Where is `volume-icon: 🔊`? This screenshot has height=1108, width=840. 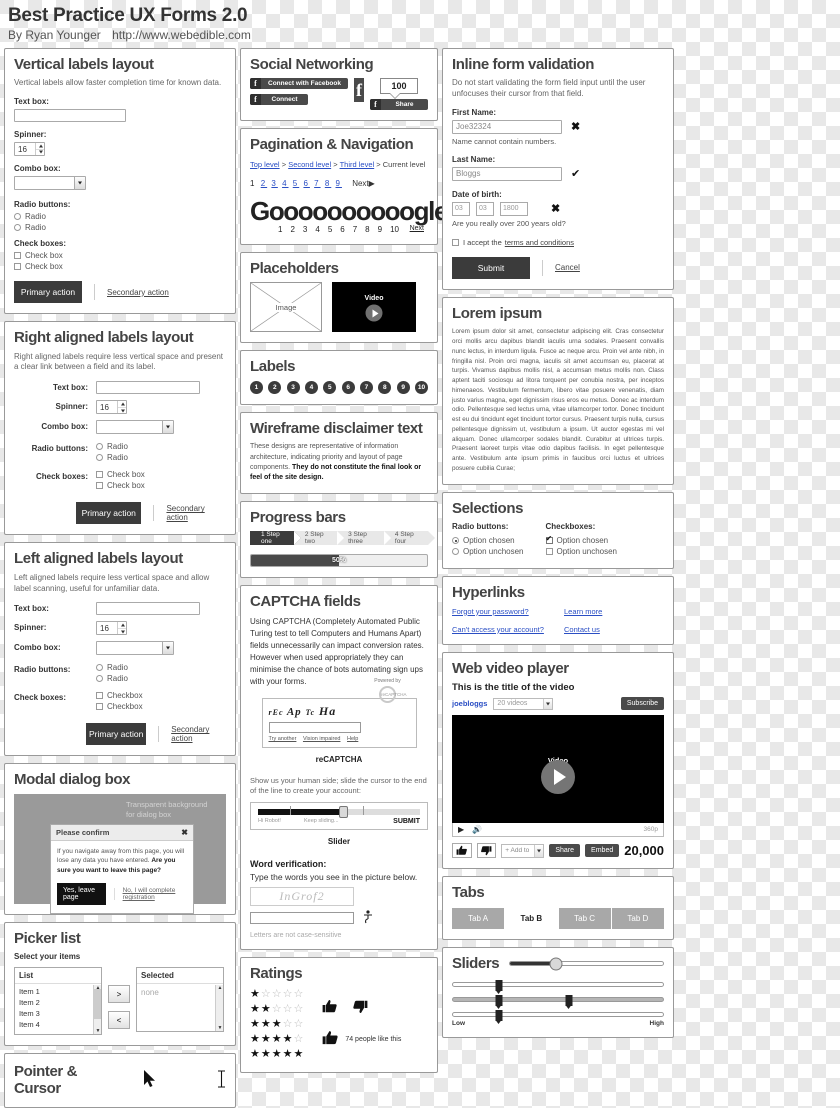
volume-icon: 🔊 is located at coordinates (477, 829).